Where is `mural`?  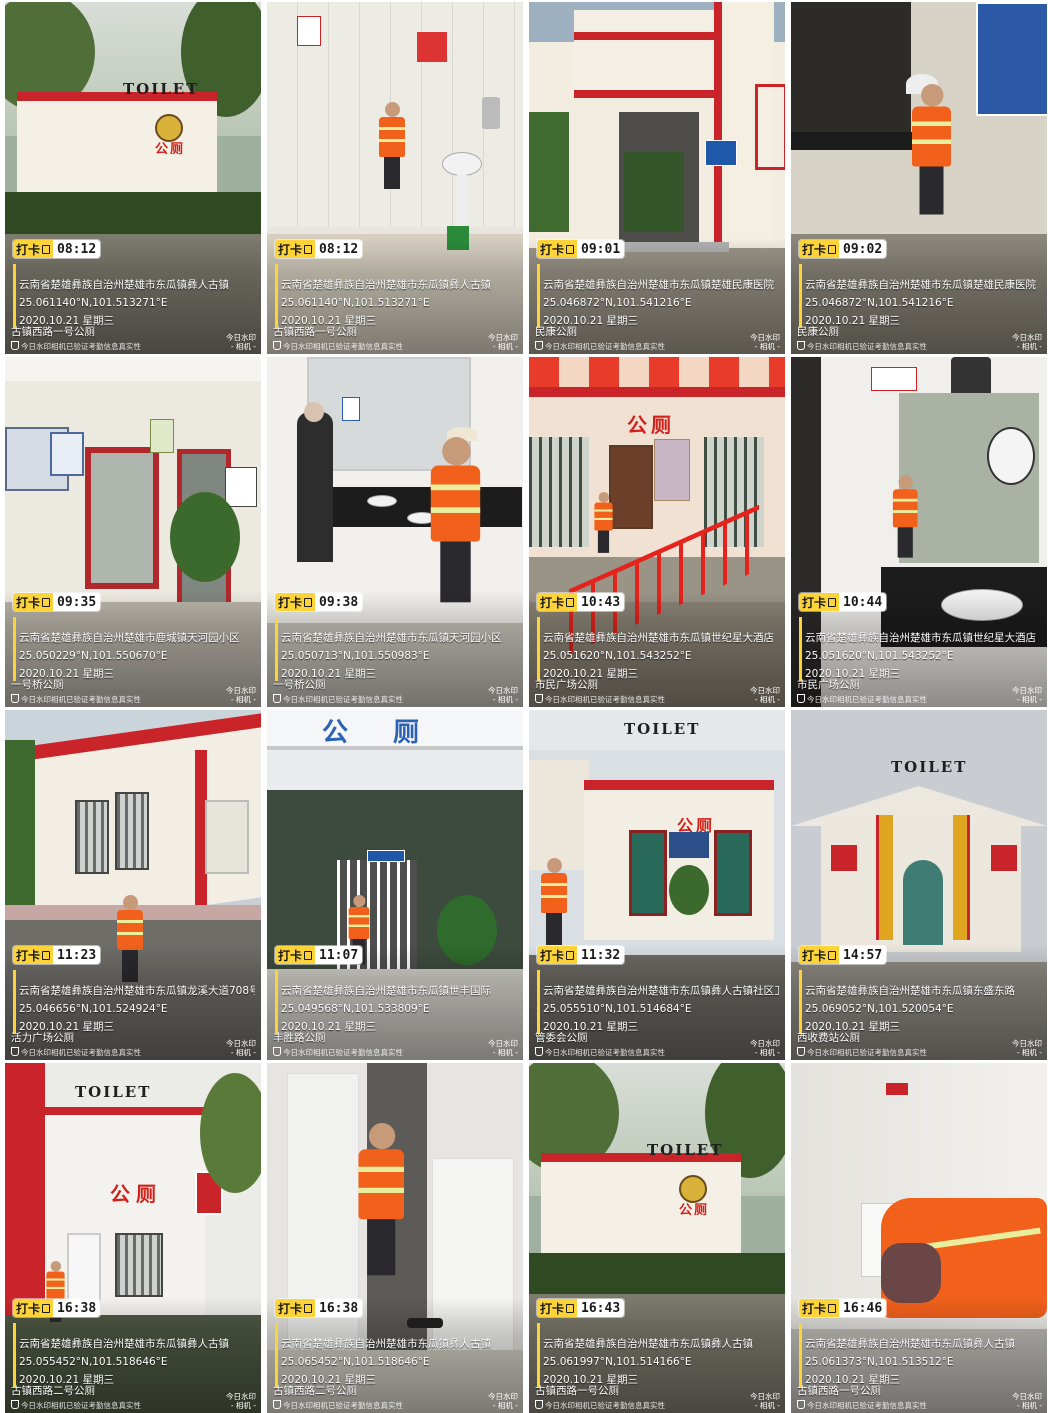
mural is located at coordinates (85, 151).